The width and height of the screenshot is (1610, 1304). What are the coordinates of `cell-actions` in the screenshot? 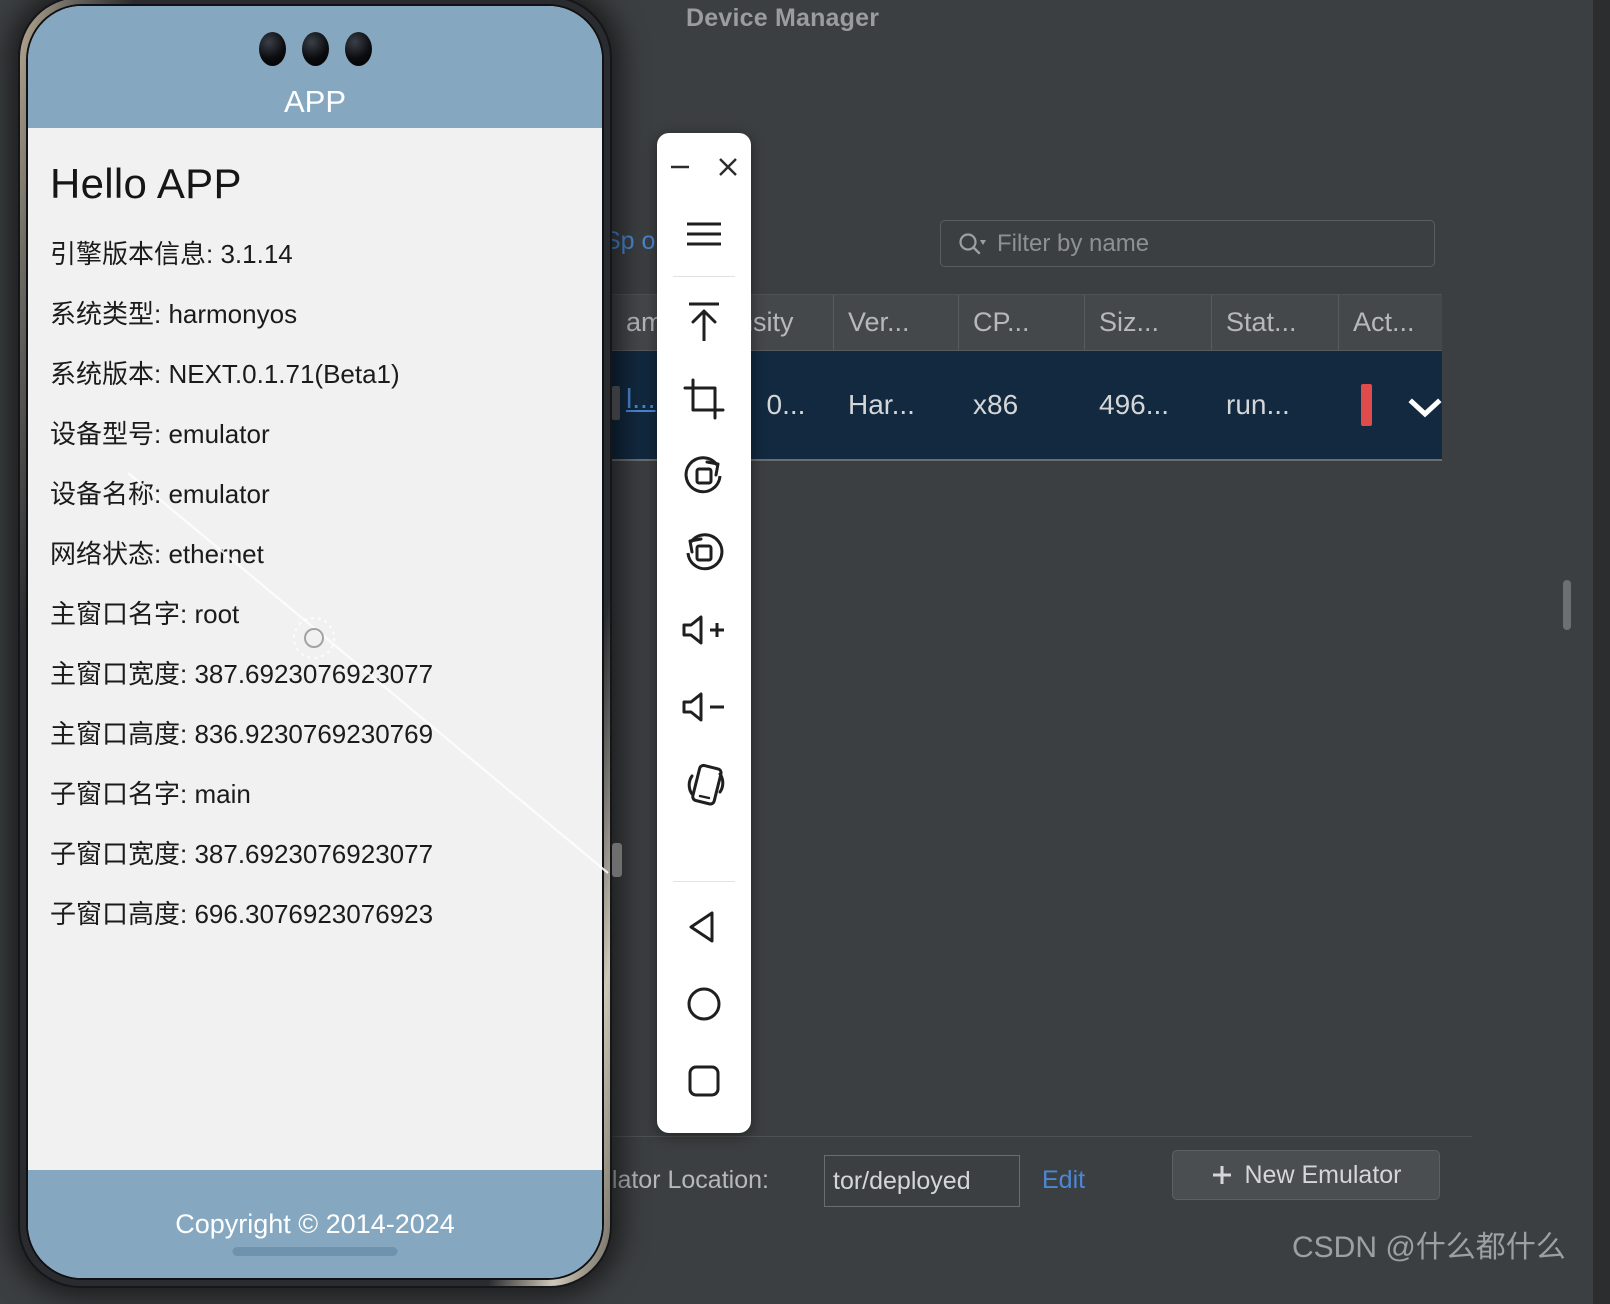 It's located at (1390, 405).